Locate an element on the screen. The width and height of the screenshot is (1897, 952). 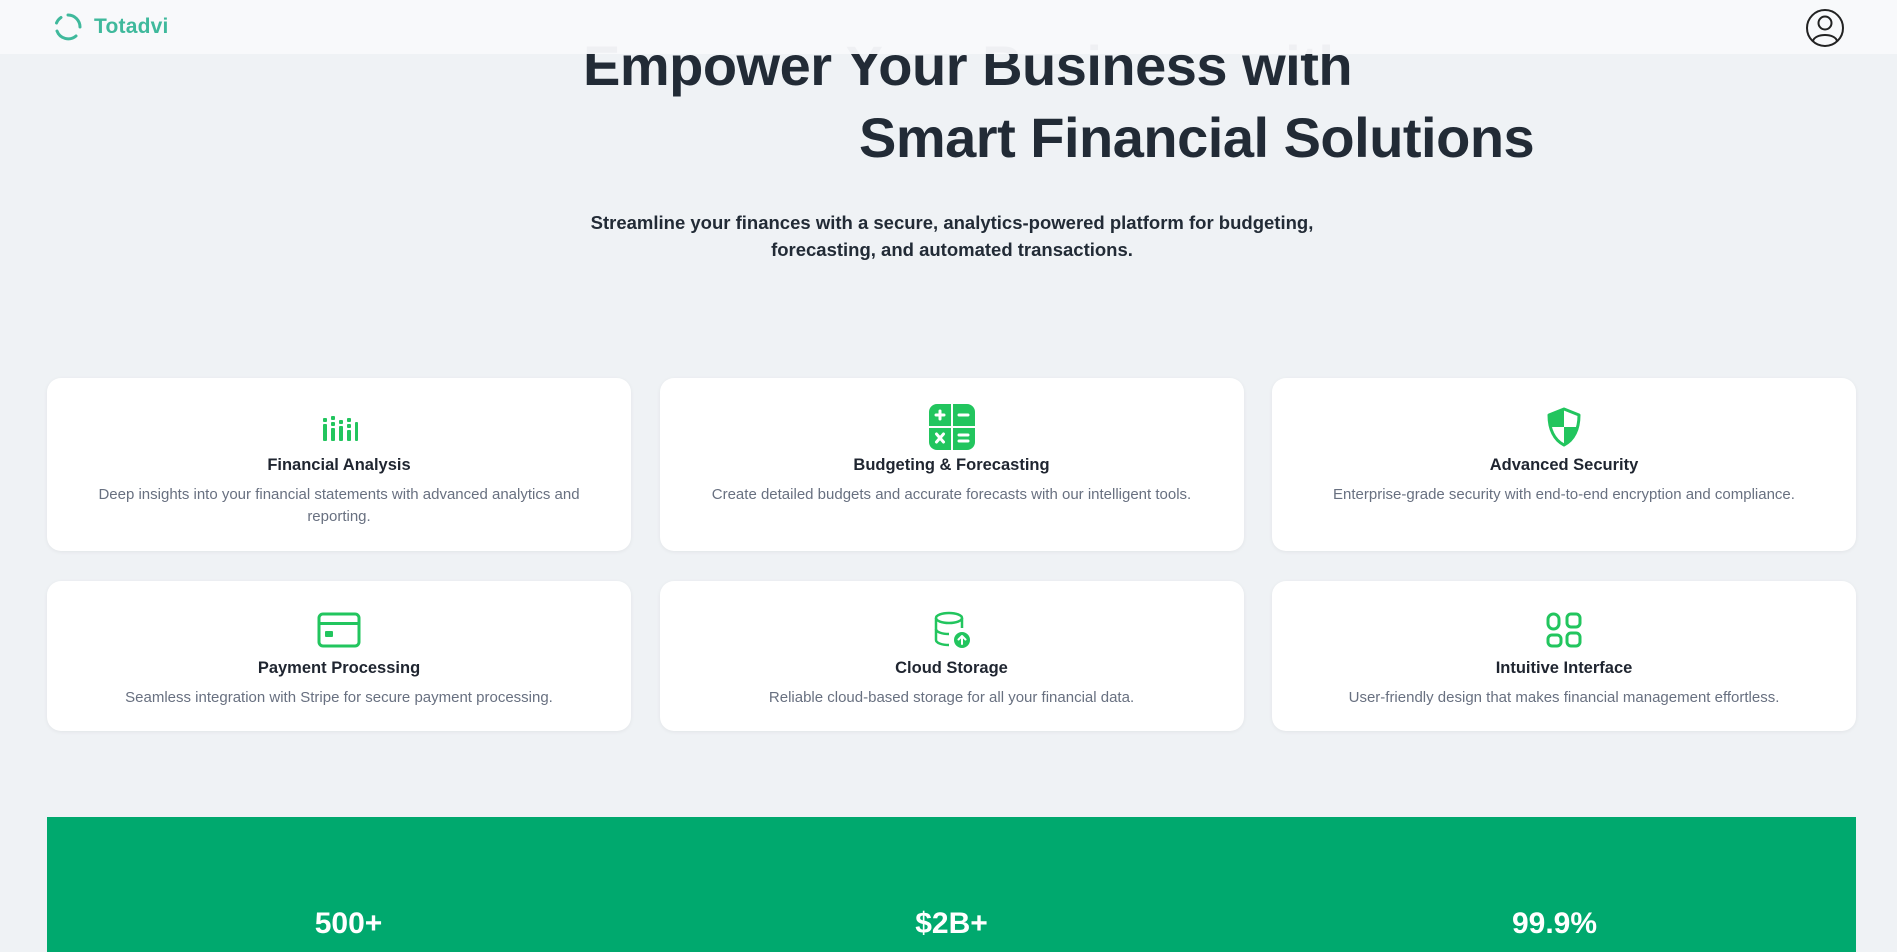
stat-item: 500+ is located at coordinates (348, 884).